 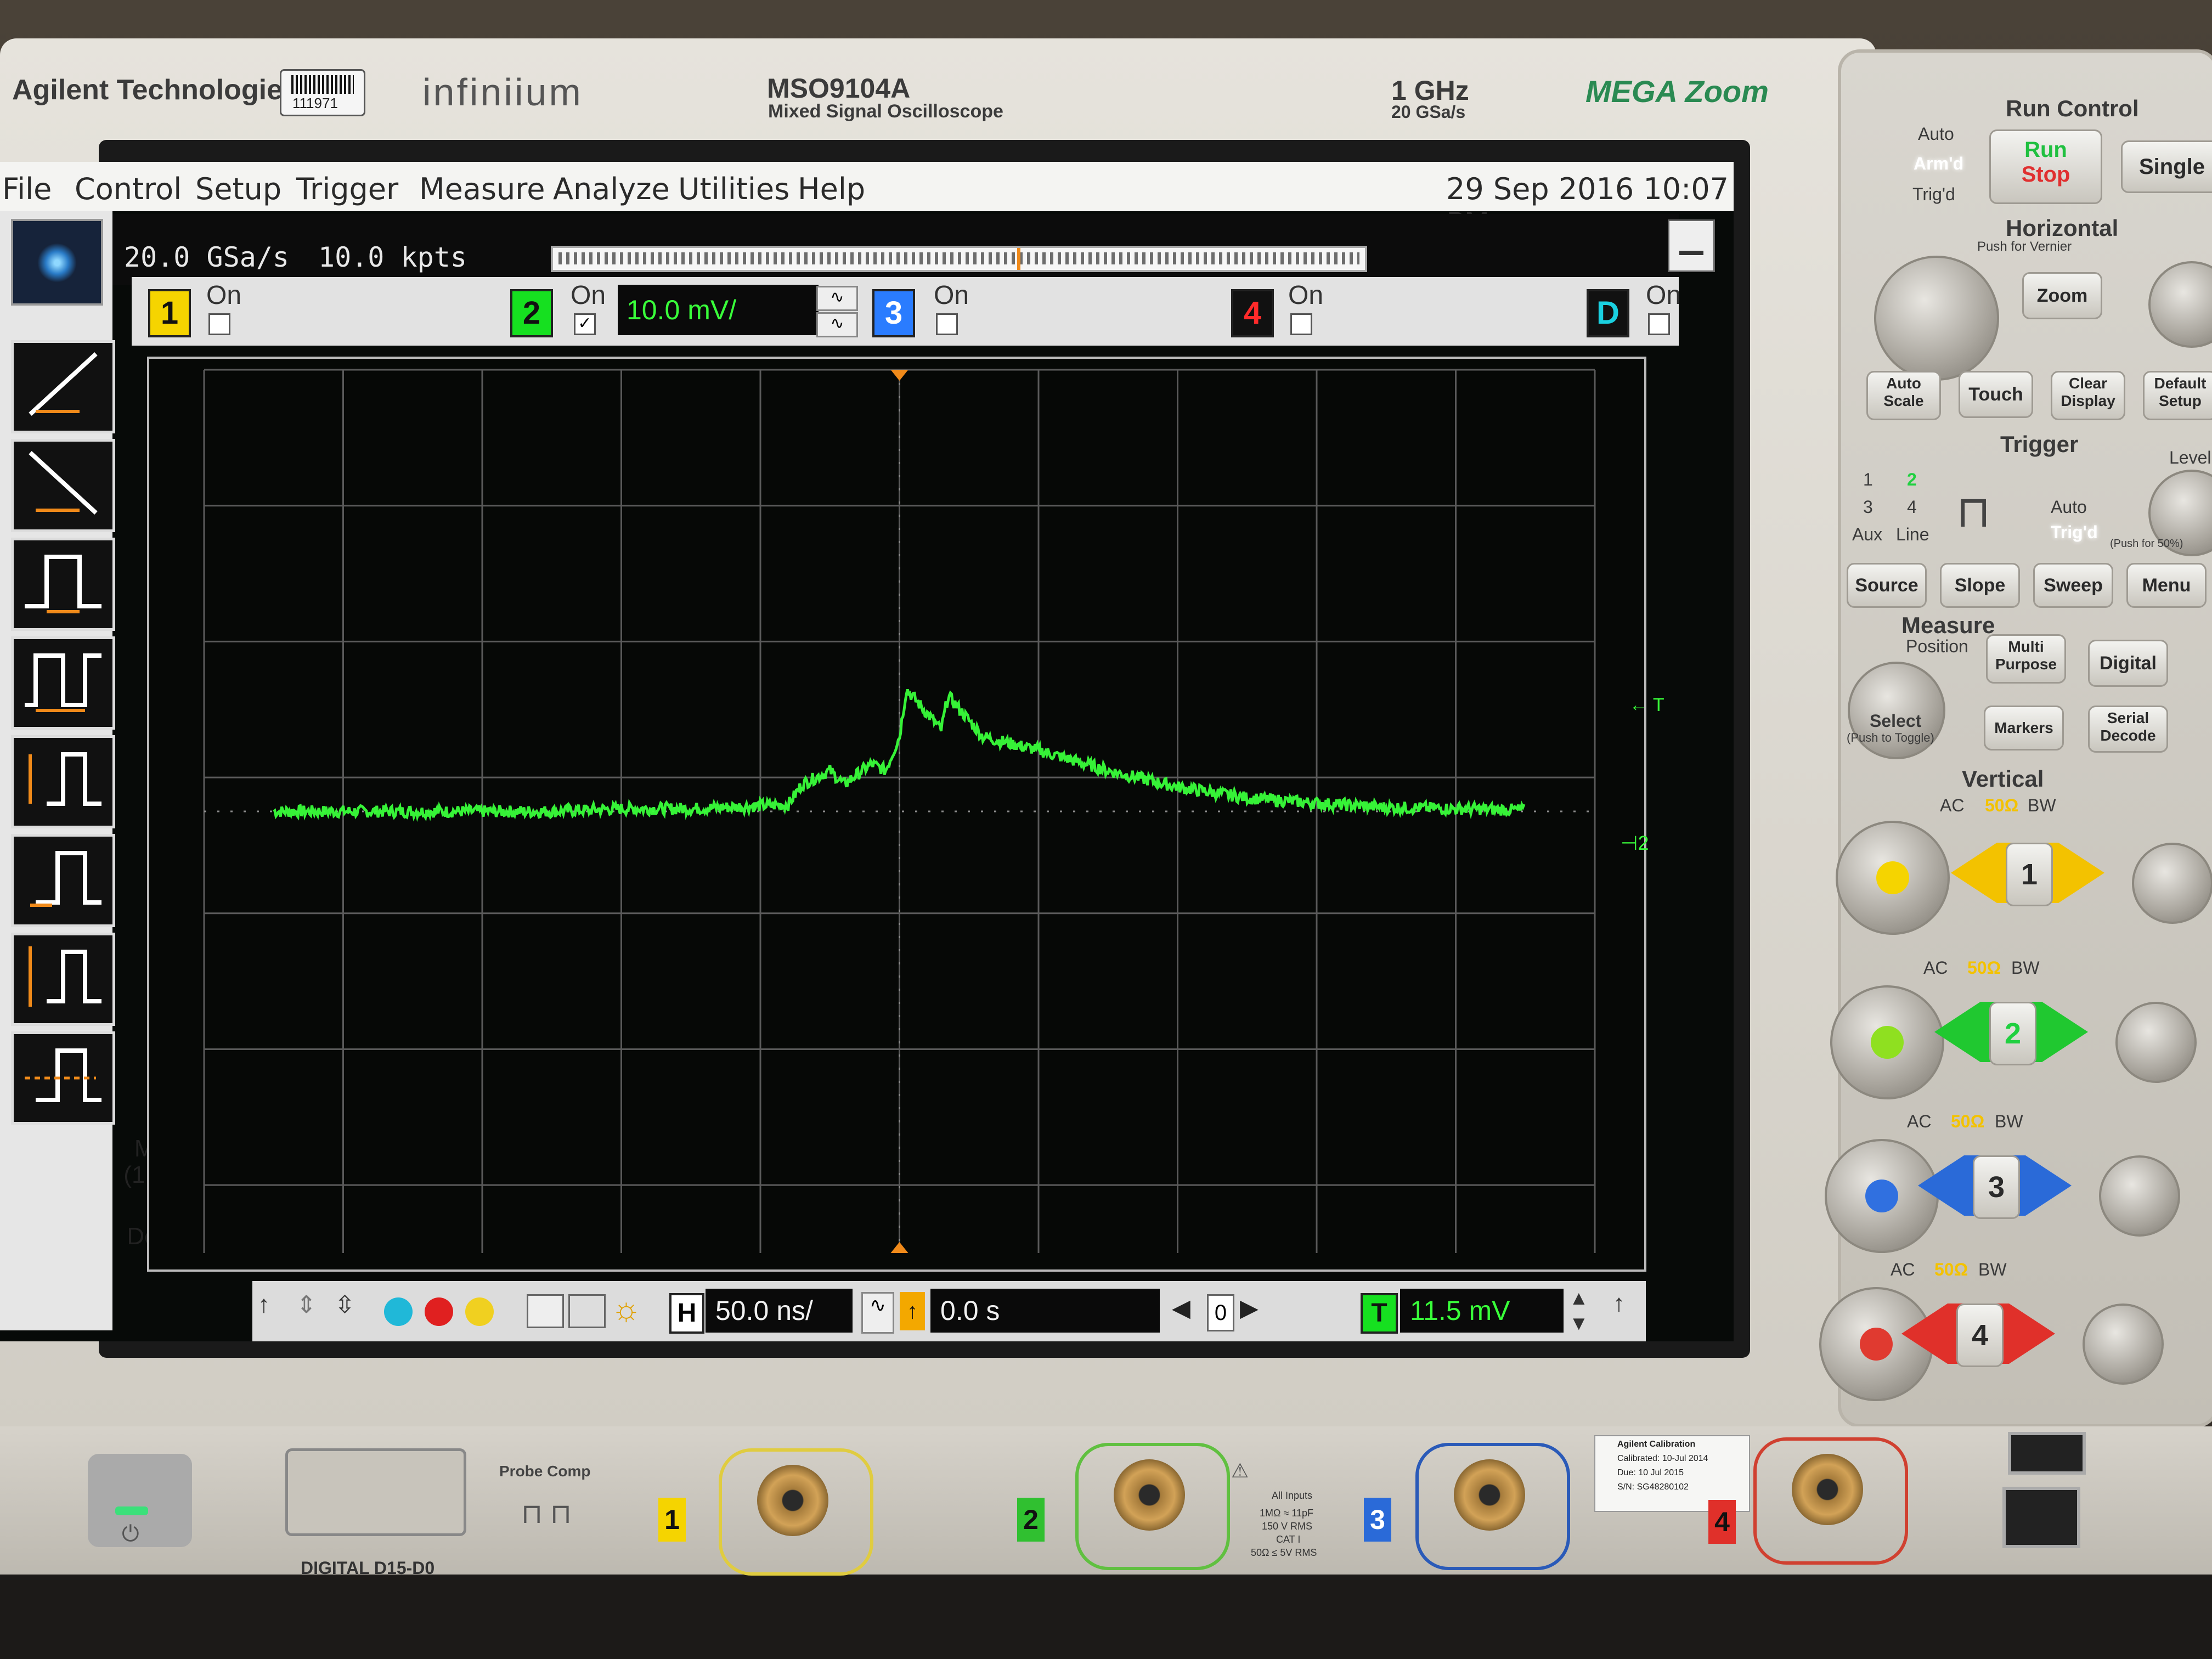 I want to click on trigger-source-line: Line, so click(x=1912, y=534).